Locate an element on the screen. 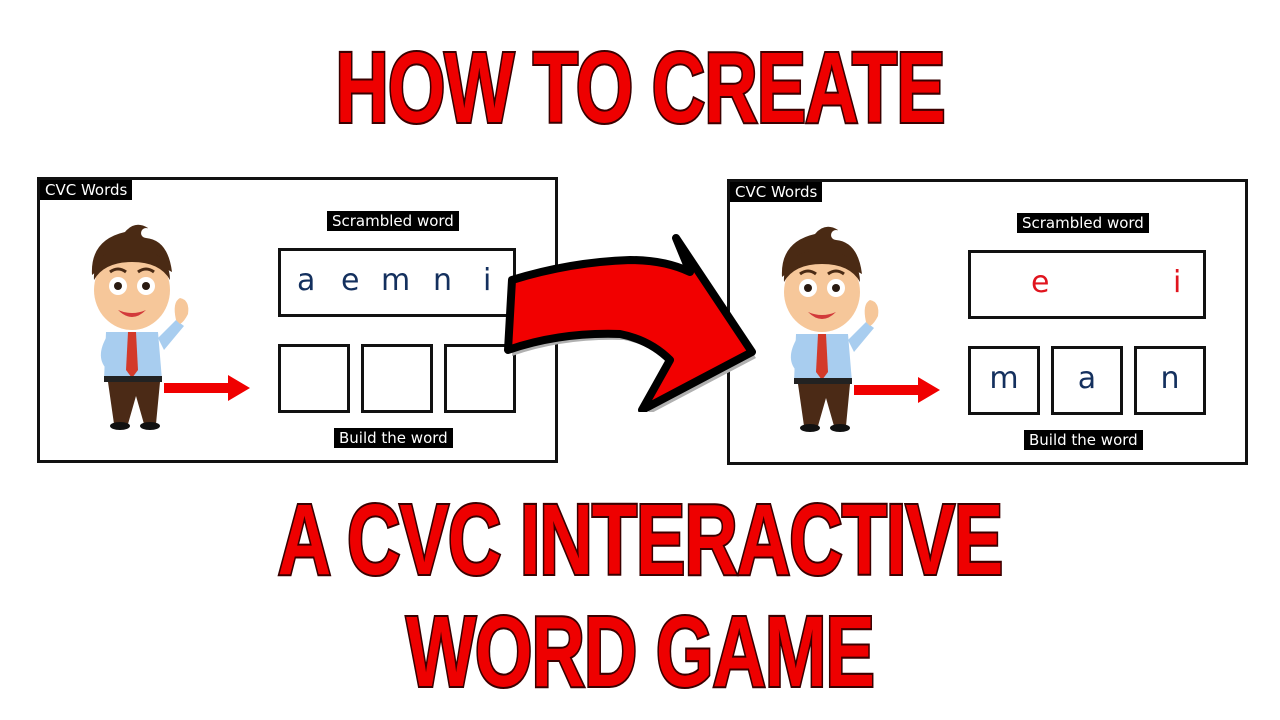  scrambled-word-box: a e m n i is located at coordinates (397, 282).